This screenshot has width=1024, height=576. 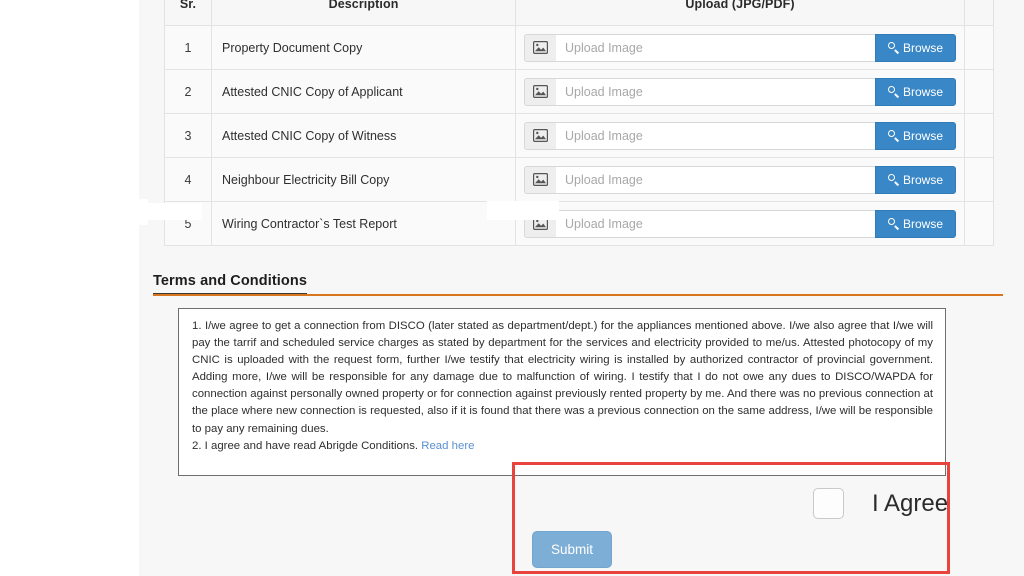 I want to click on agree-checkbox, so click(x=828, y=503).